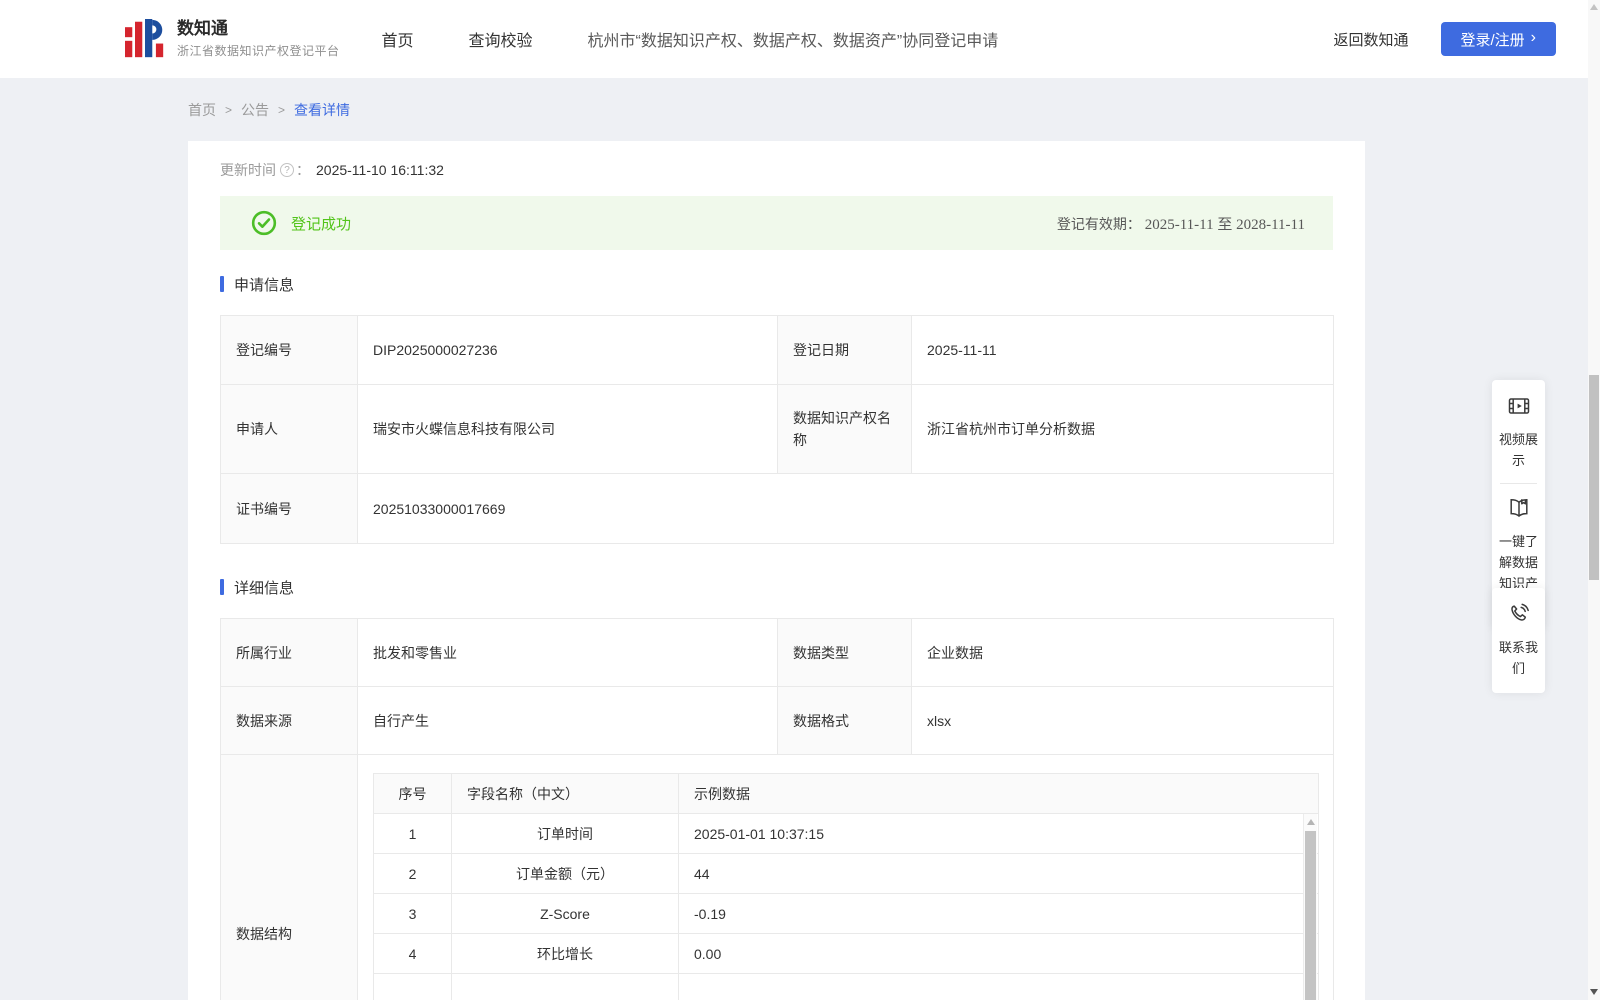  I want to click on field-value-applicant: 瑞安市火蝶信息科技有限公司, so click(567, 429).